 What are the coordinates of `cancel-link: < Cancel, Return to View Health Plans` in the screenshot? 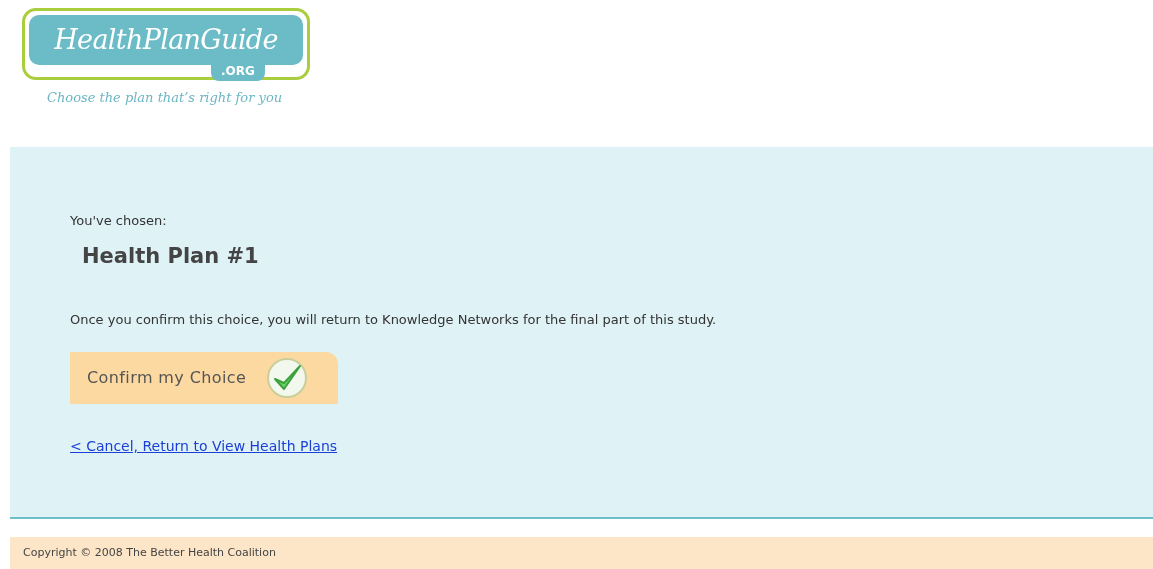 It's located at (204, 446).